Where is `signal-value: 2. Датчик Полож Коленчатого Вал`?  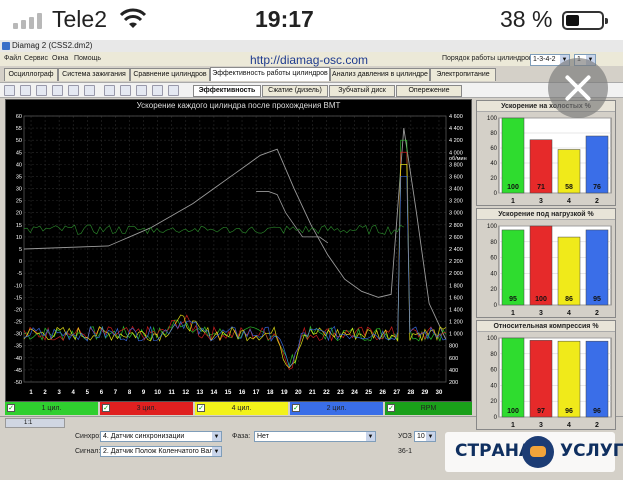
signal-value: 2. Датчик Полож Коленчатого Вал is located at coordinates (158, 451).